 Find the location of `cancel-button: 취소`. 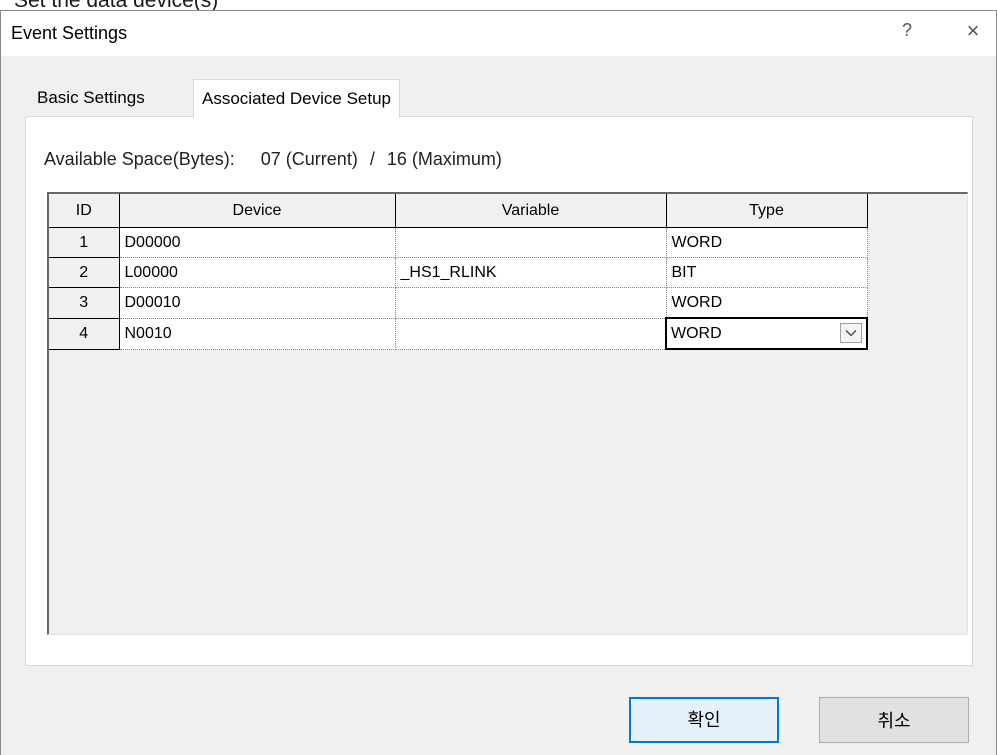

cancel-button: 취소 is located at coordinates (894, 720).